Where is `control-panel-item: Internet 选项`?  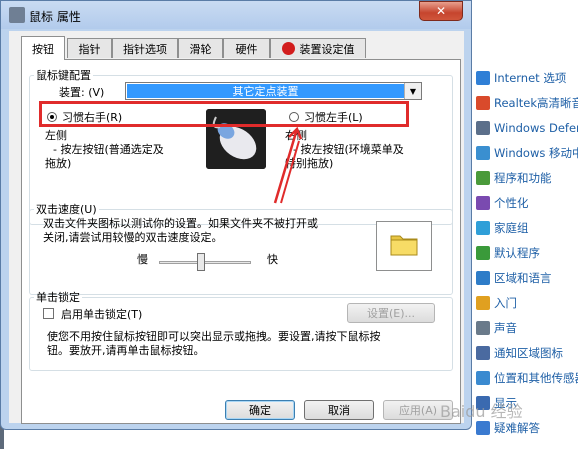 control-panel-item: Internet 选项 is located at coordinates (521, 78).